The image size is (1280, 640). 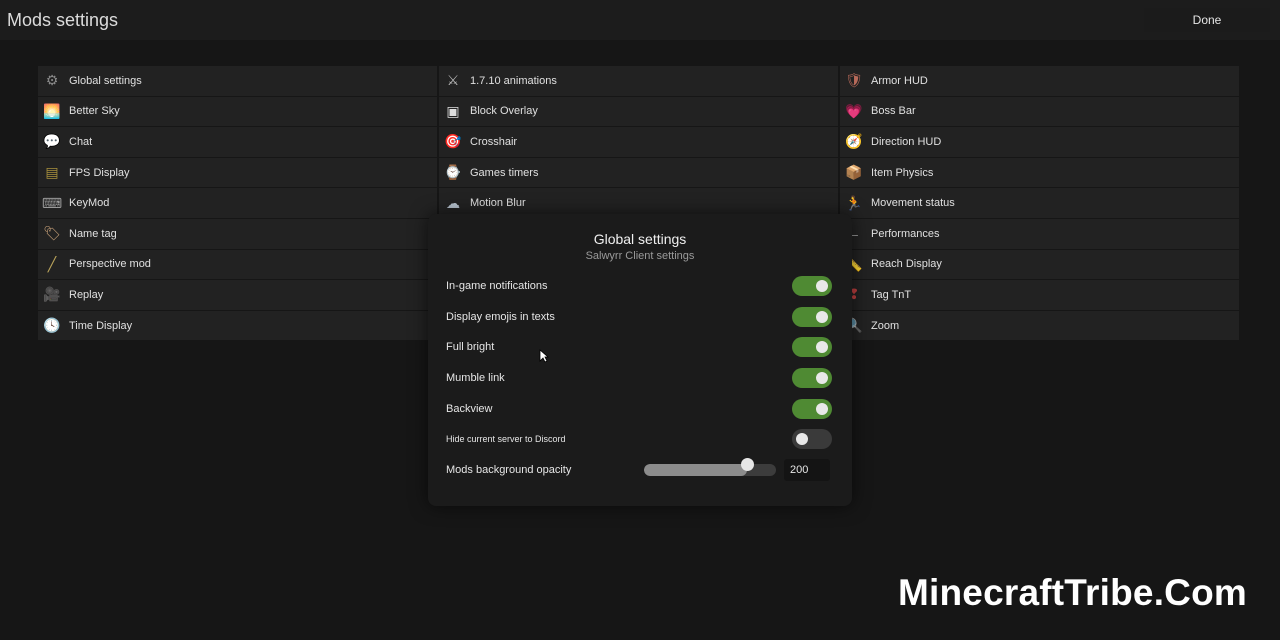 What do you see at coordinates (1039, 295) in the screenshot?
I see `mod-item: ❢ Tag TnT` at bounding box center [1039, 295].